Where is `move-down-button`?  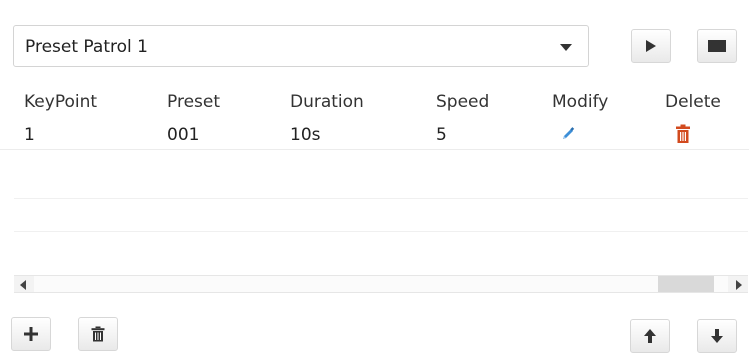
move-down-button is located at coordinates (717, 336).